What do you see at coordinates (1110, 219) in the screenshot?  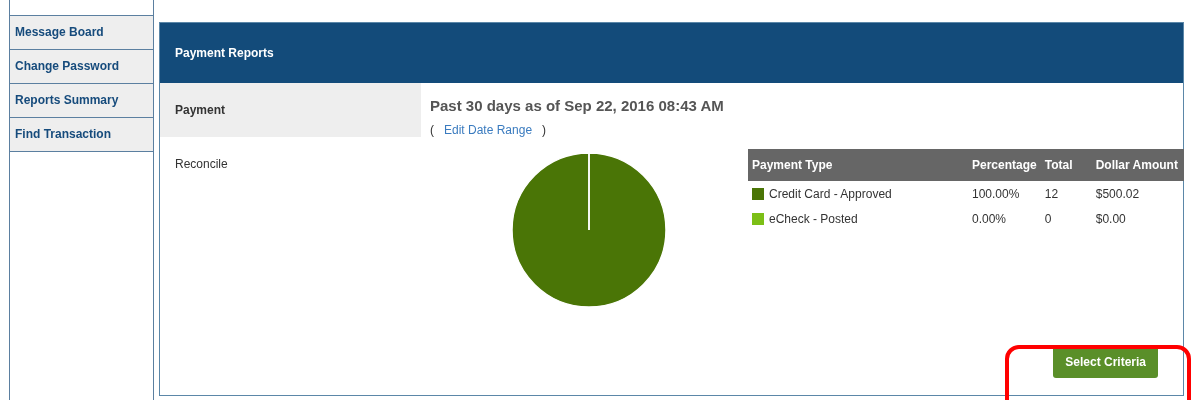 I see `table-cell-text: $0.00` at bounding box center [1110, 219].